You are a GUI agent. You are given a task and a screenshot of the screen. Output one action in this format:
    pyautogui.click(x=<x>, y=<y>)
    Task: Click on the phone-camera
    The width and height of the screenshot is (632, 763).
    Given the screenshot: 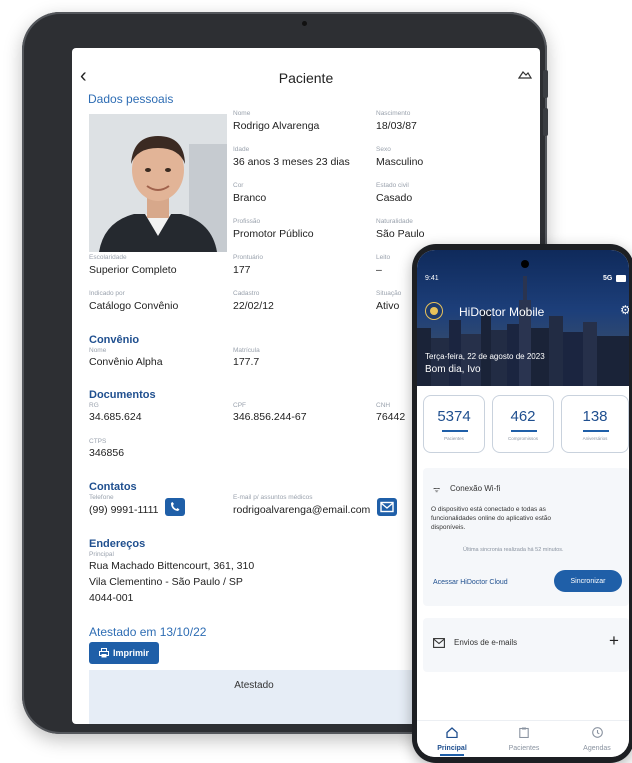 What is the action you would take?
    pyautogui.click(x=525, y=264)
    